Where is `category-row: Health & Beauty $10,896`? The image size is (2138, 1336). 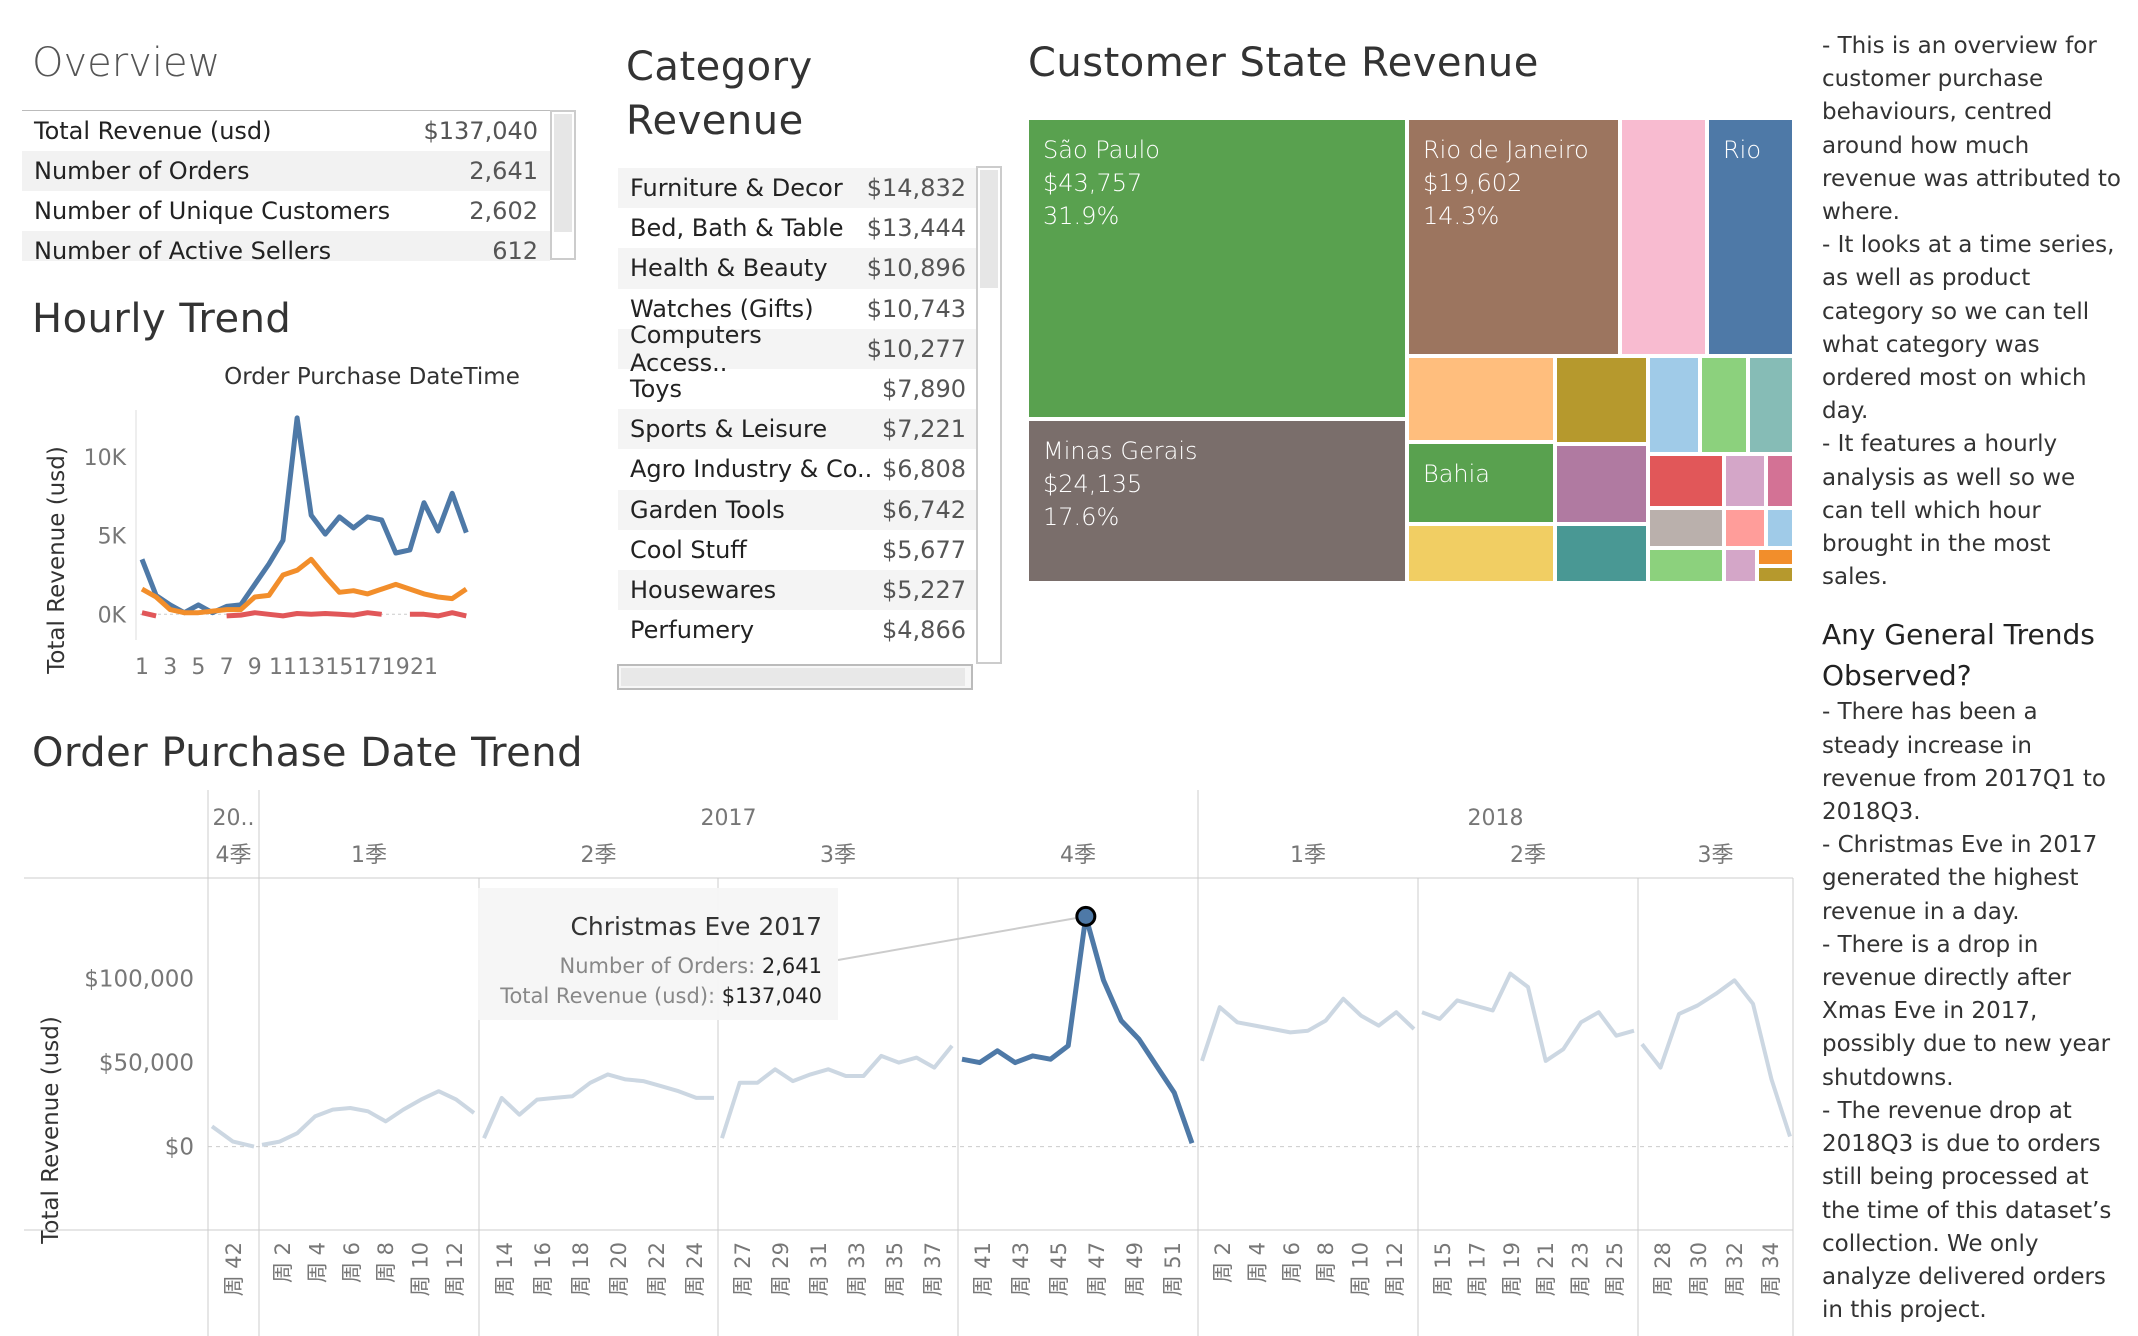 category-row: Health & Beauty $10,896 is located at coordinates (798, 268).